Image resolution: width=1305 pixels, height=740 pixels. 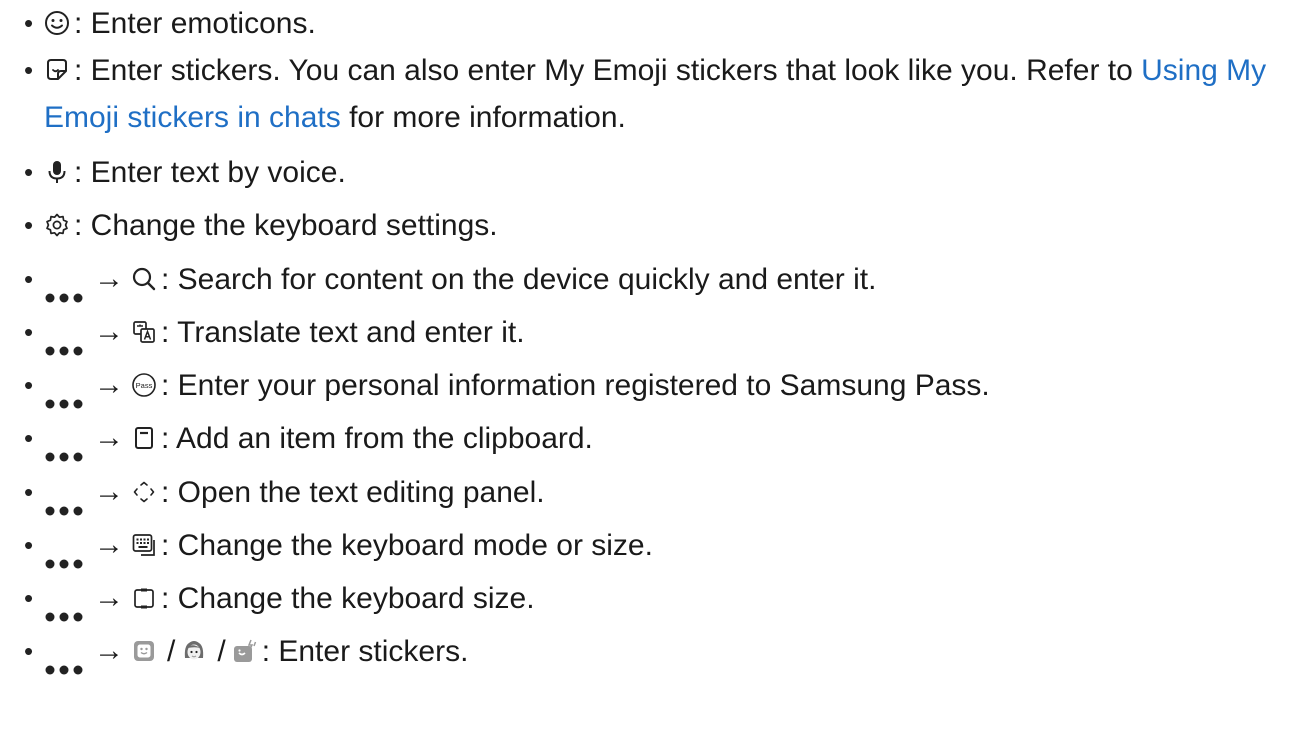 I want to click on samsung-pass-icon: Pass, so click(x=144, y=385).